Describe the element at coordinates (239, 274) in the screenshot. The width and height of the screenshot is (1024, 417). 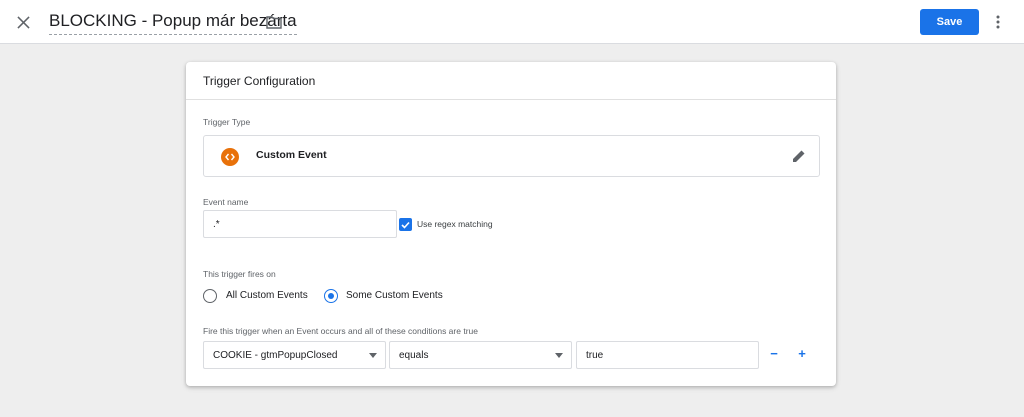
I see `fires-on-label: This trigger fires on` at that location.